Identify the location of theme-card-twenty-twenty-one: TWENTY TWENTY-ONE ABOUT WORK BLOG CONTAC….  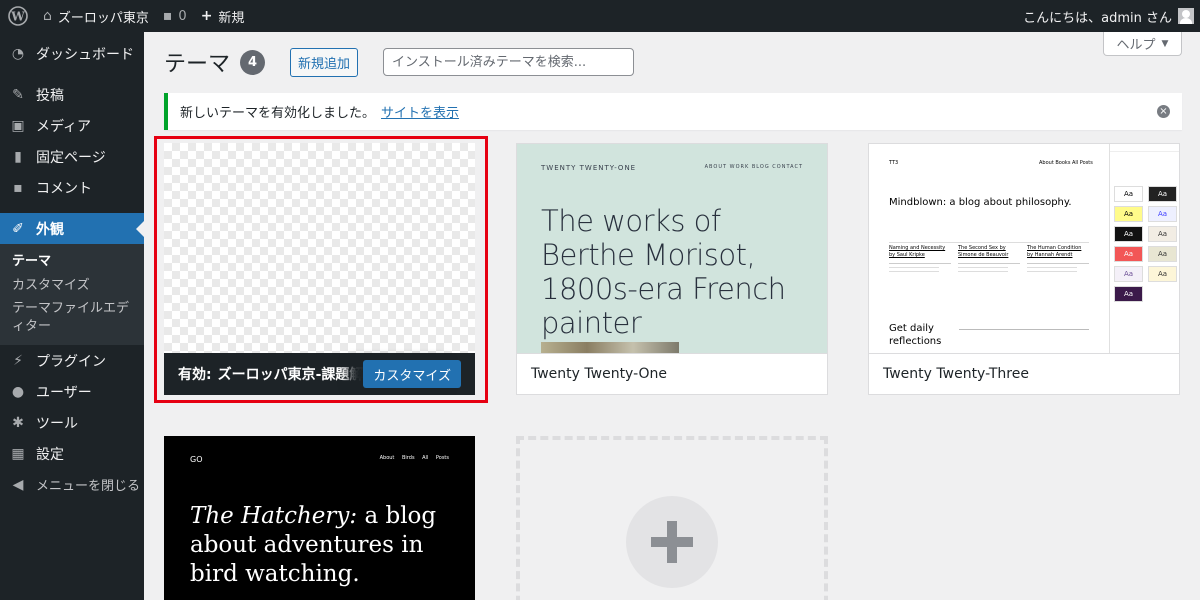
(672, 269).